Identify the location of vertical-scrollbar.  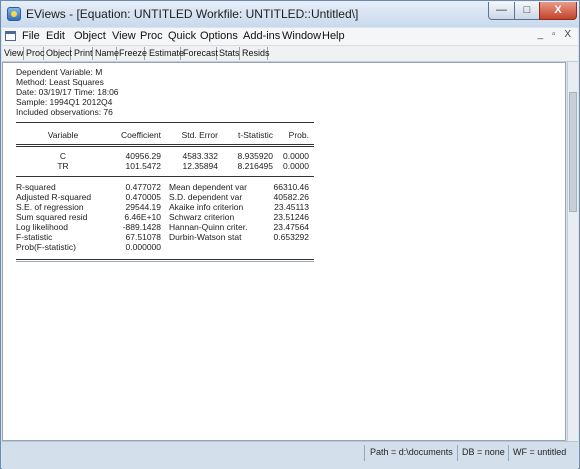
(572, 251).